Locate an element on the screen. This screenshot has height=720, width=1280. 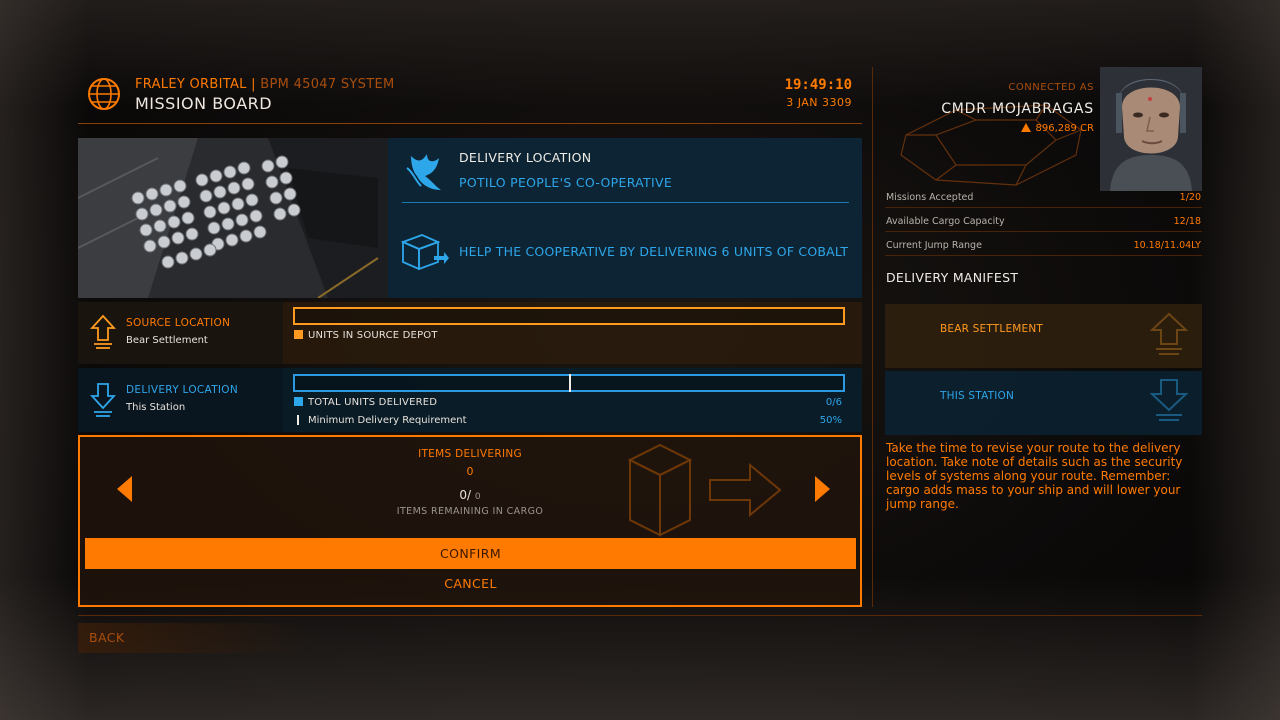
manifest-up-arrow-icon is located at coordinates (1169, 333).